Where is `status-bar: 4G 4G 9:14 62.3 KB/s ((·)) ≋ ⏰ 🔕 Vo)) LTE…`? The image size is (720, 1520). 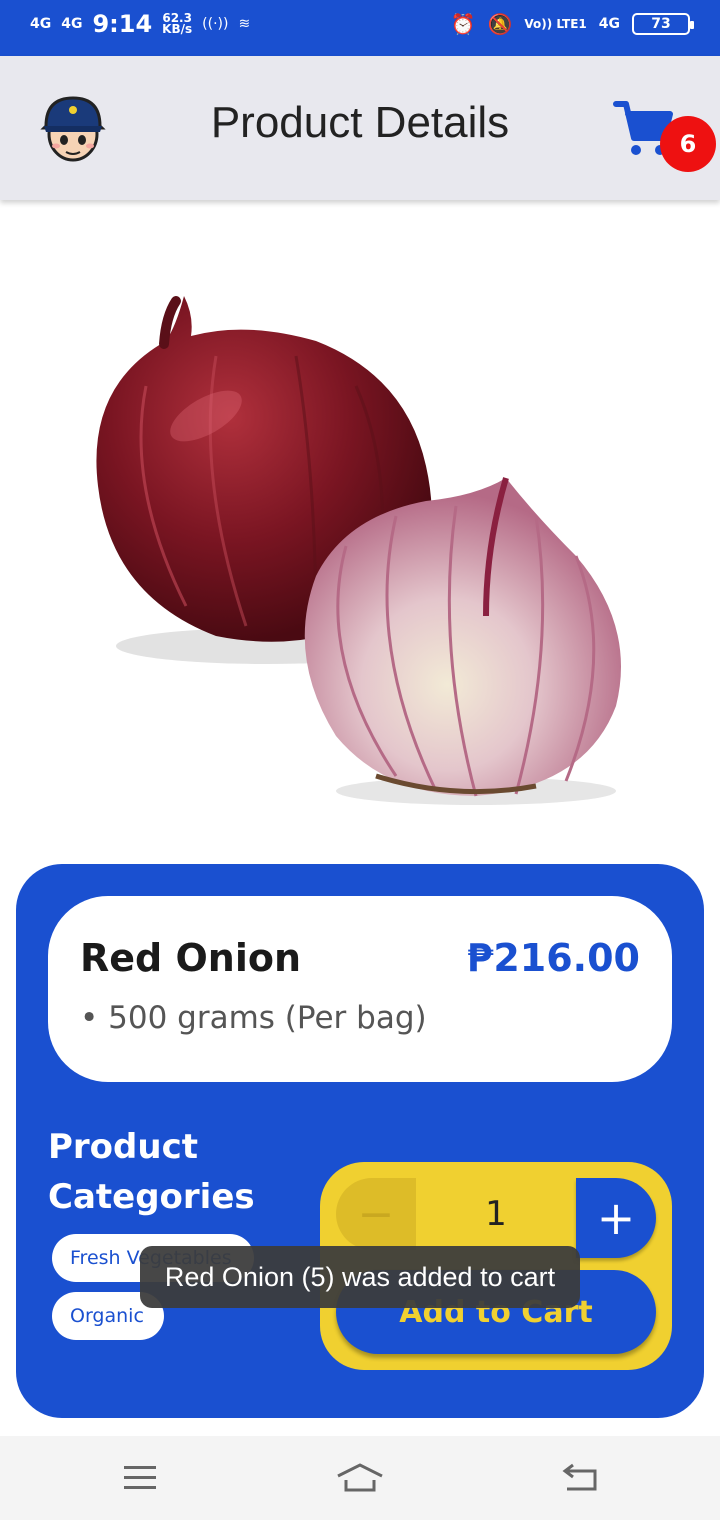
status-bar: 4G 4G 9:14 62.3 KB/s ((·)) ≋ ⏰ 🔕 Vo)) LTE… is located at coordinates (360, 28).